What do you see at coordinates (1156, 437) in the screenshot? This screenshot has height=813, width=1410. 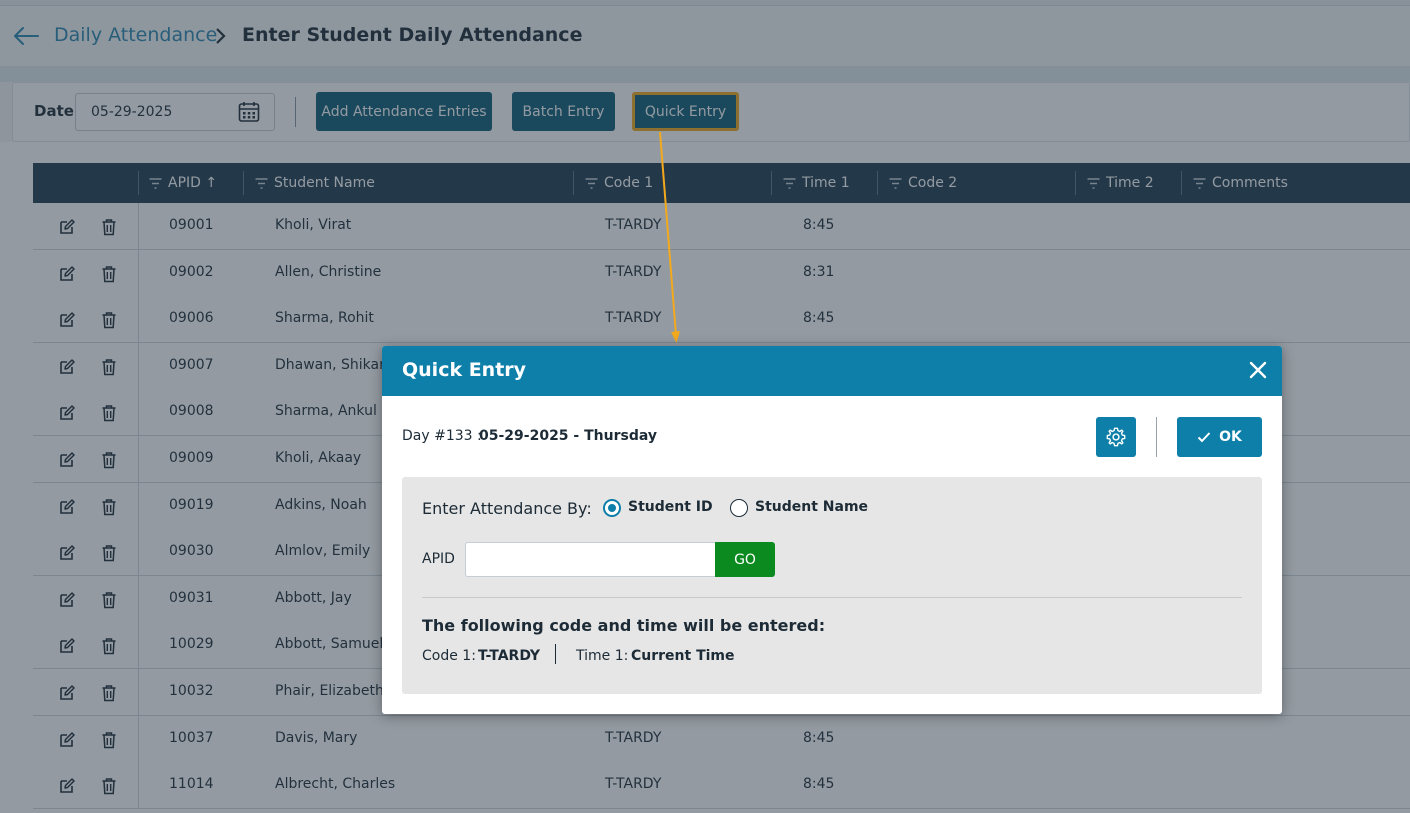 I see `dialog-divider` at bounding box center [1156, 437].